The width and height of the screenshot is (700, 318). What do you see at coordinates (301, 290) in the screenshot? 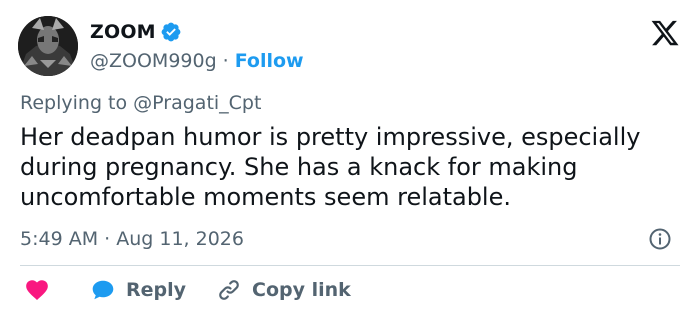
I see `copy-link-label: Copy link` at bounding box center [301, 290].